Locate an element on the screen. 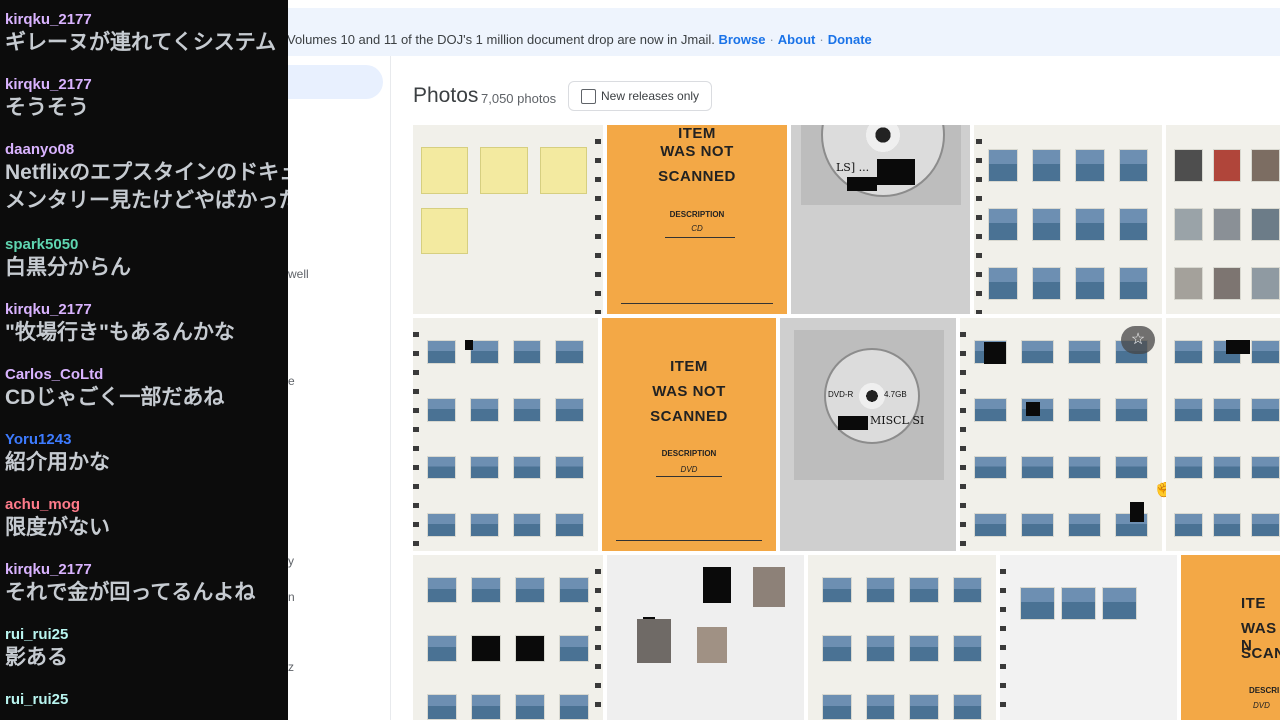  chat-text: 紹介用かな is located at coordinates (57, 462).